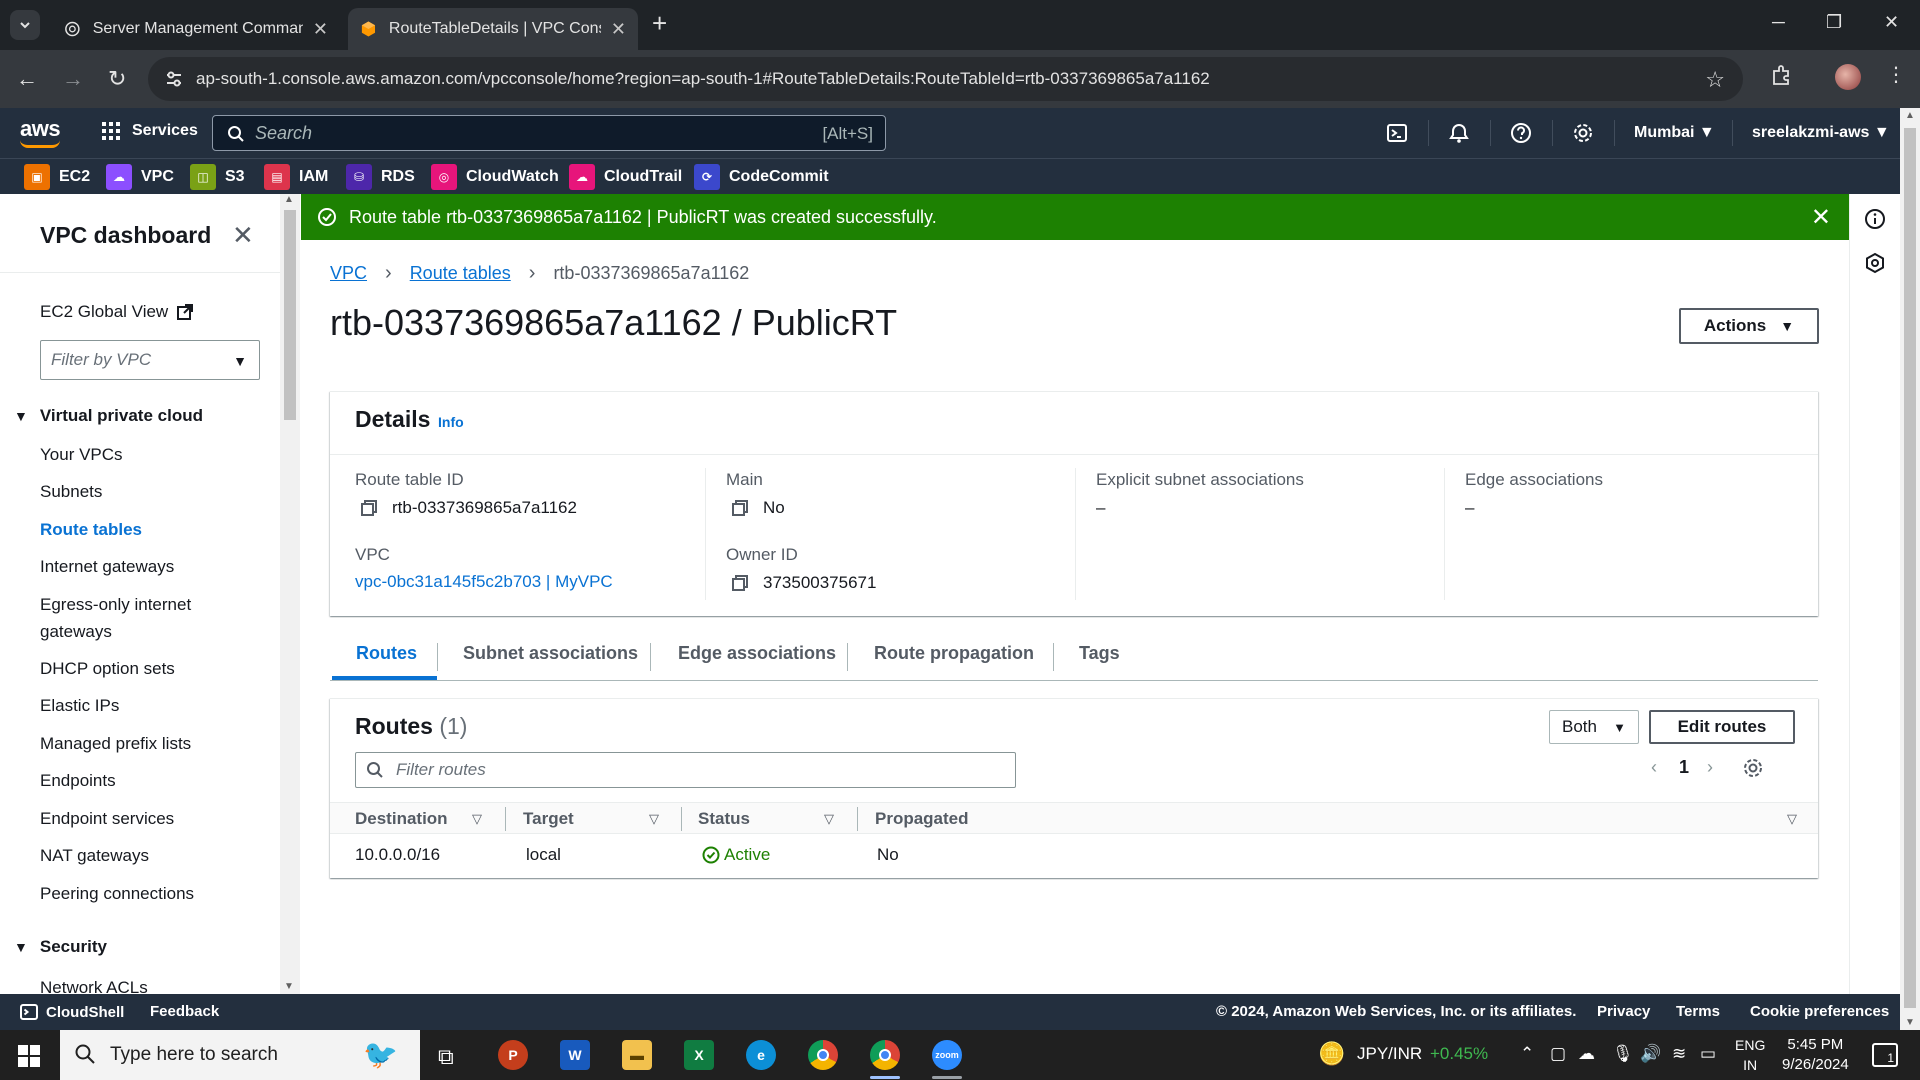 This screenshot has height=1080, width=1920. I want to click on tab-routes: Routes, so click(386, 653).